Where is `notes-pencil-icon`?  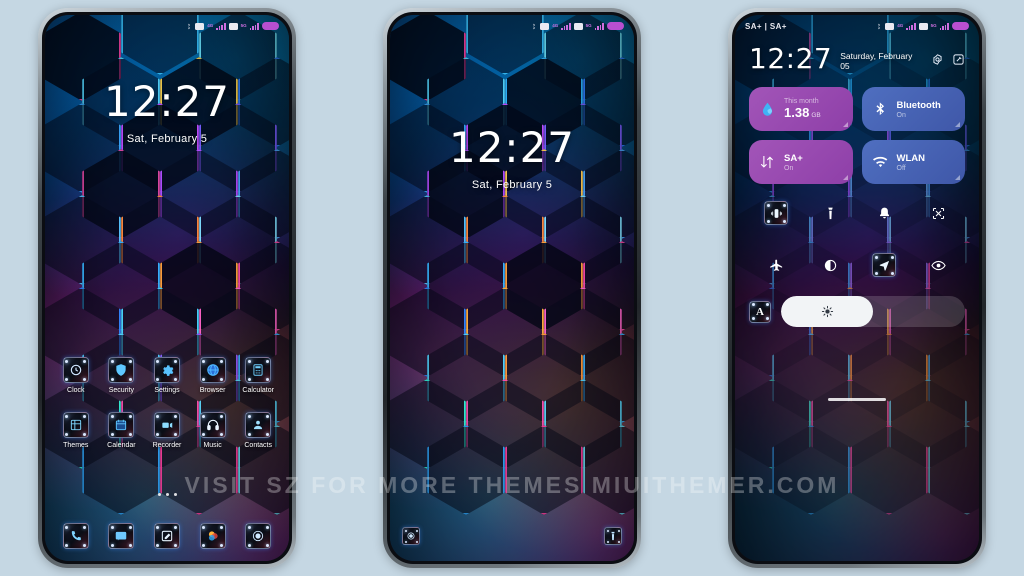 notes-pencil-icon is located at coordinates (166, 536).